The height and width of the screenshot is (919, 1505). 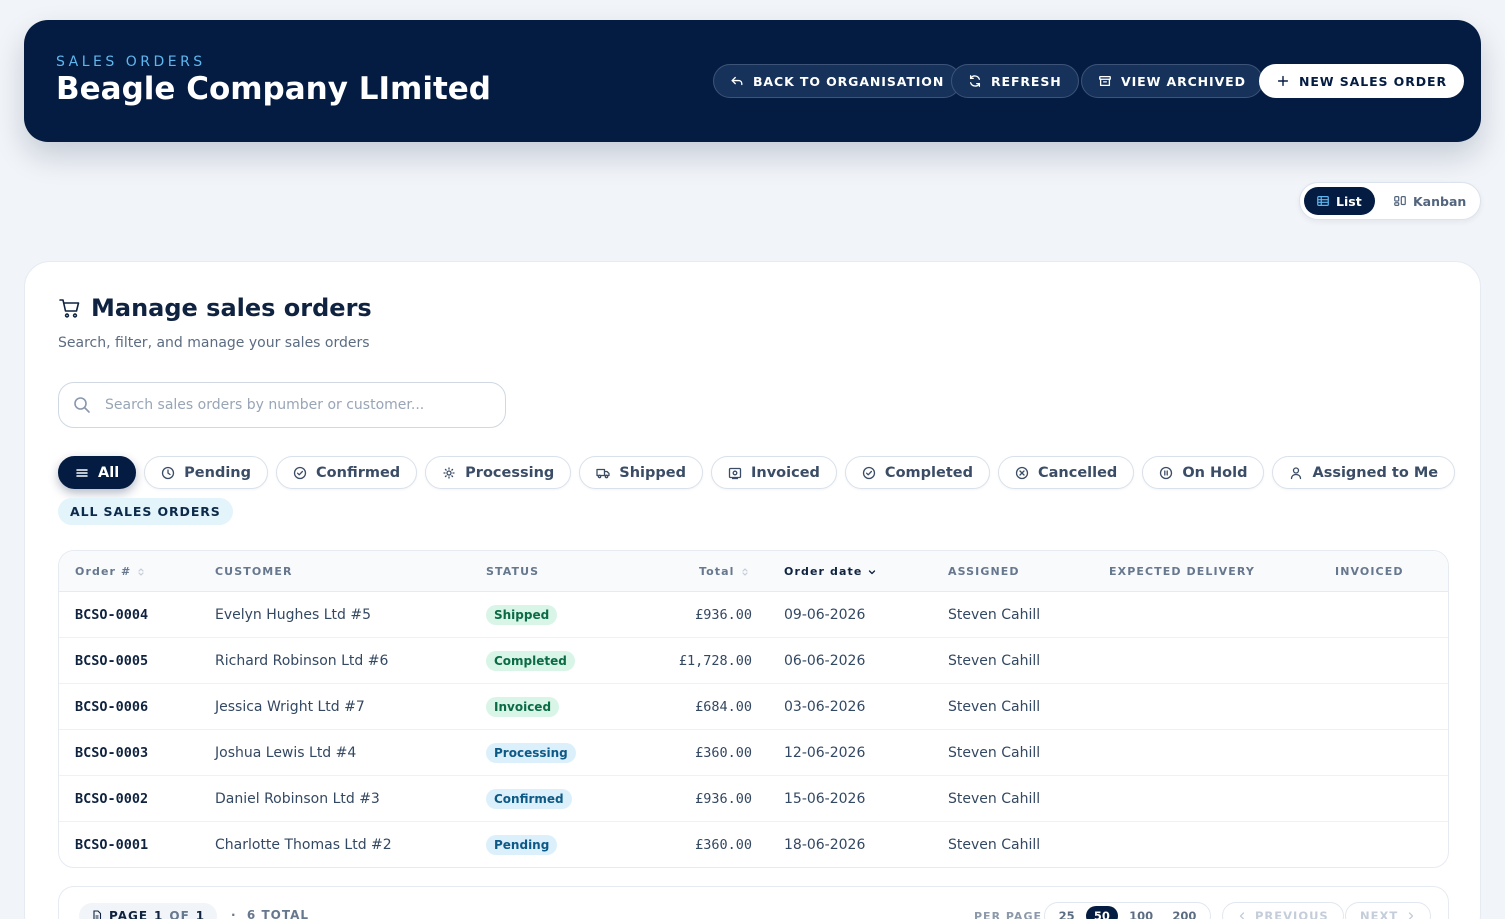 I want to click on previous-page-button: PREVIOUS, so click(x=1283, y=910).